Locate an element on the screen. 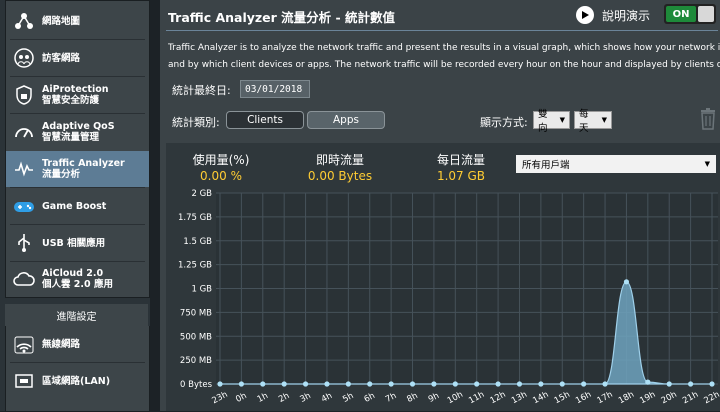 Image resolution: width=720 pixels, height=412 pixels. x-tick-label: 11h is located at coordinates (476, 398).